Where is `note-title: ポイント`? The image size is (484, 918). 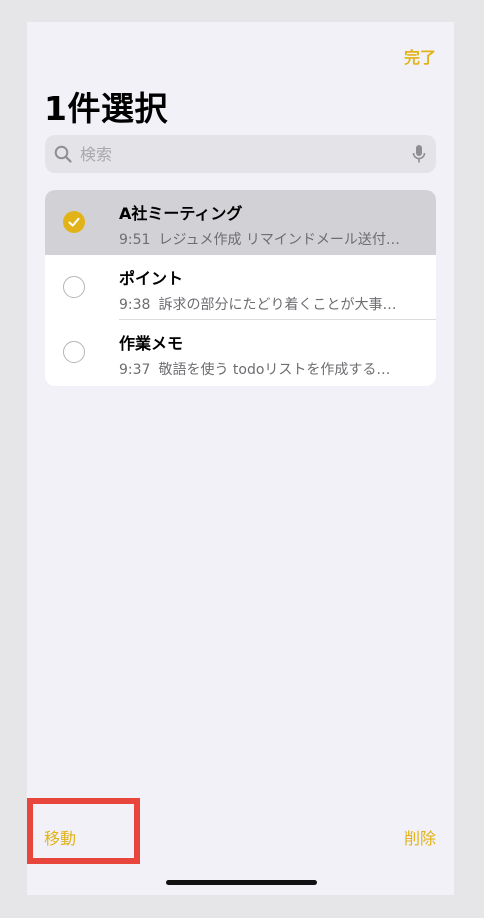 note-title: ポイント is located at coordinates (151, 278).